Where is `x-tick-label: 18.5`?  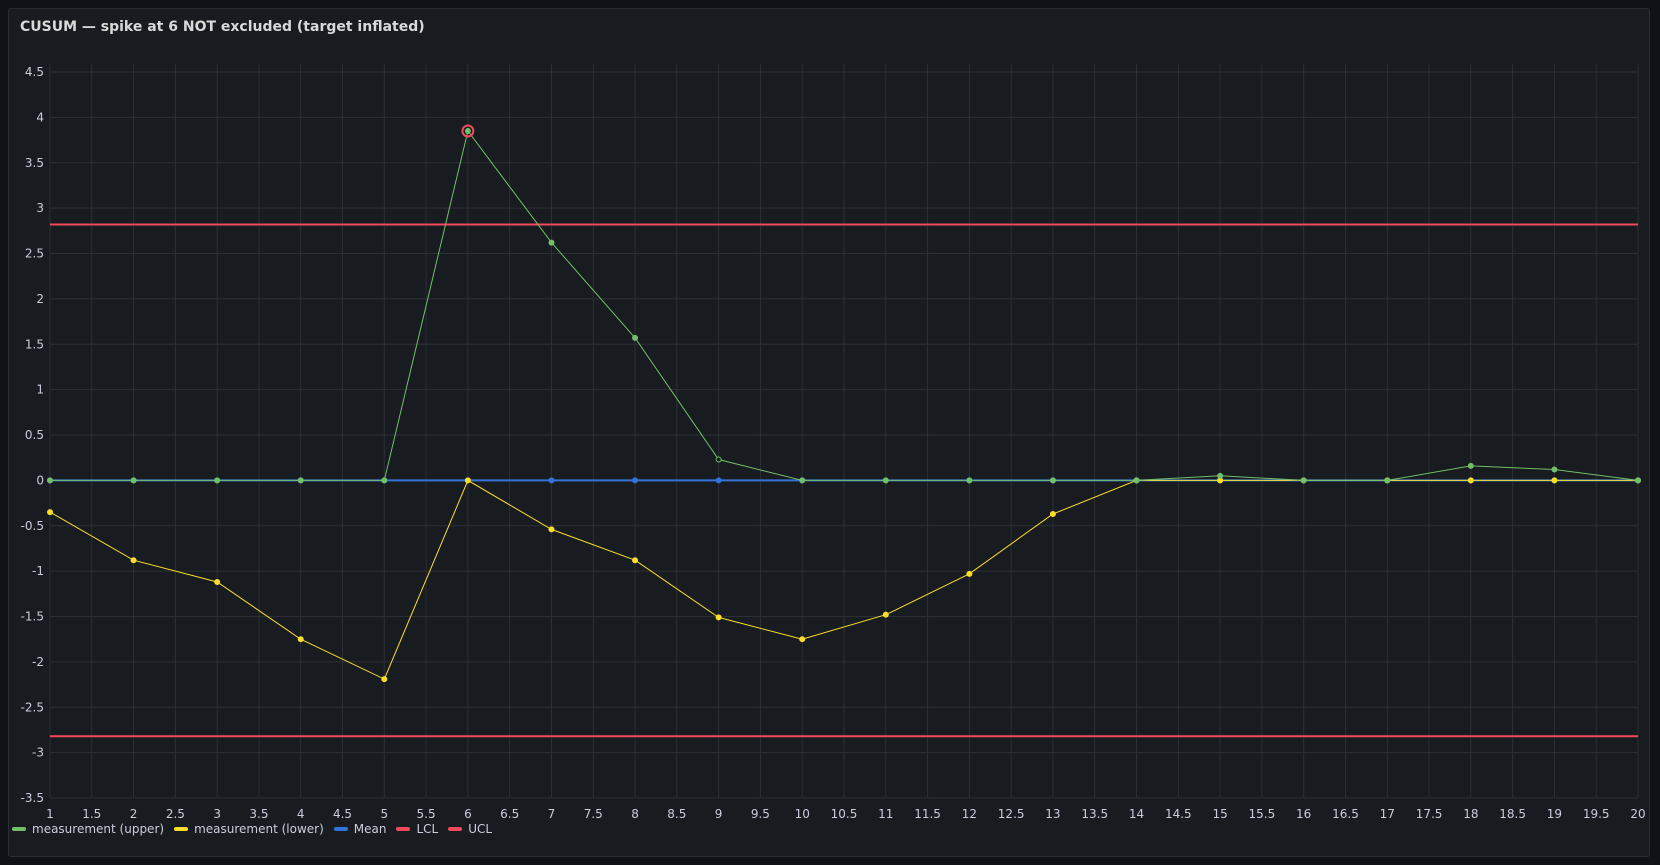 x-tick-label: 18.5 is located at coordinates (1512, 814).